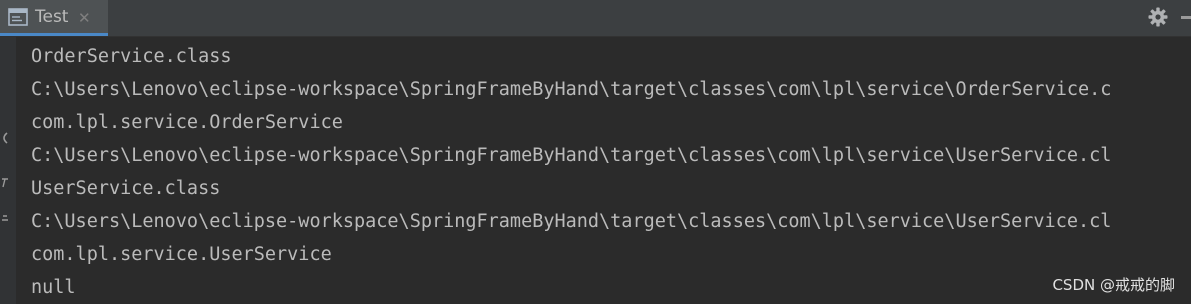 The width and height of the screenshot is (1191, 304). Describe the element at coordinates (1158, 17) in the screenshot. I see `gear-icon` at that location.